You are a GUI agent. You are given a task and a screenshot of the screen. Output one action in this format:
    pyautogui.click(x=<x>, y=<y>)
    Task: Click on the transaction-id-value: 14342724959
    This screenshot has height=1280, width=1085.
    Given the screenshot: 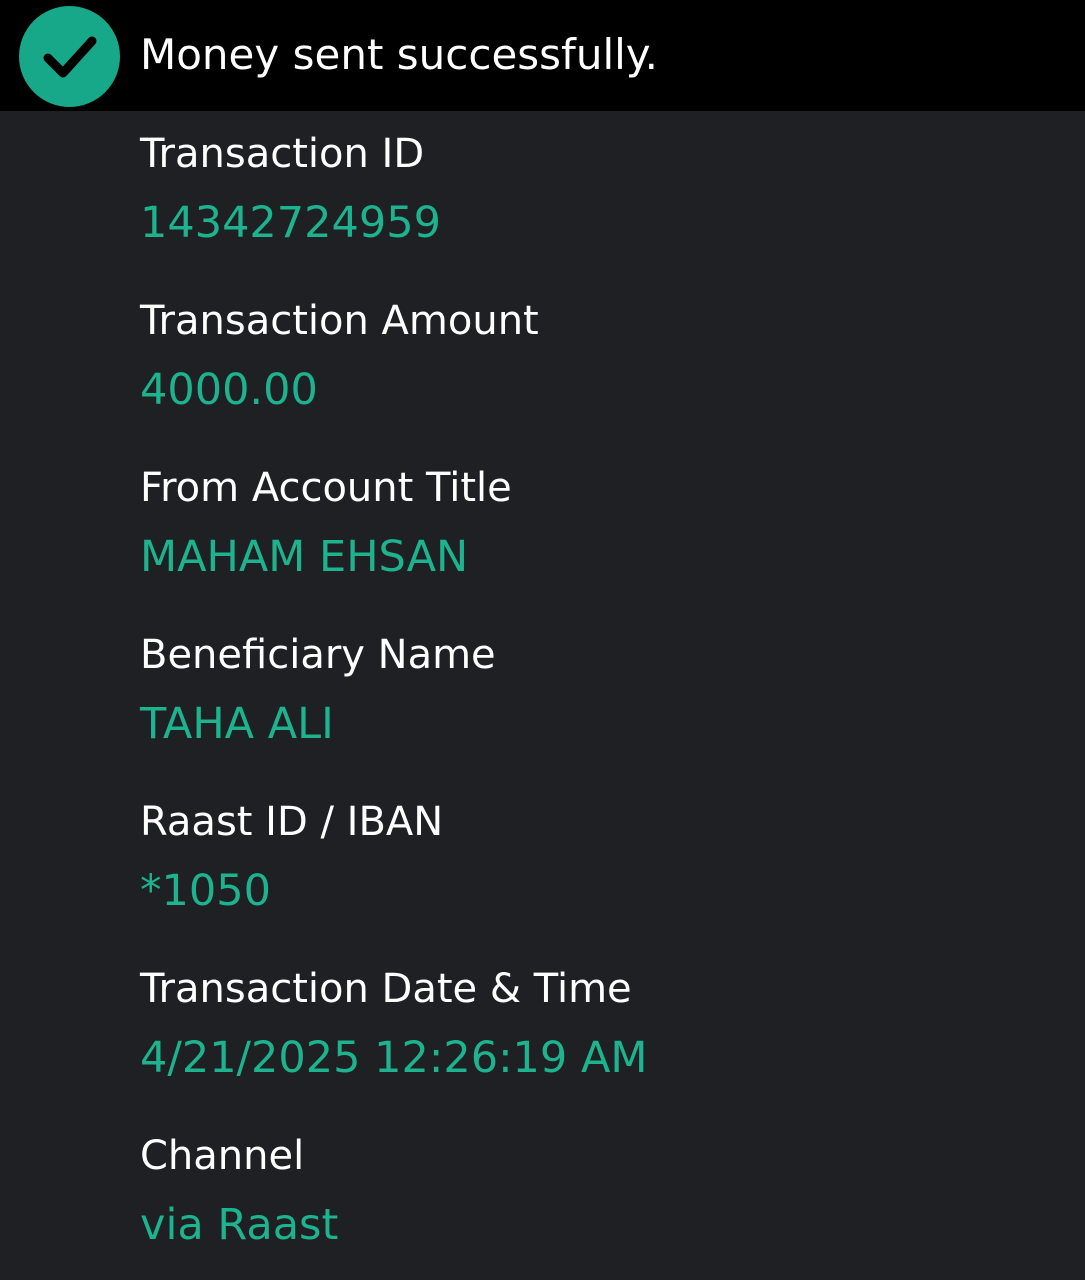 What is the action you would take?
    pyautogui.click(x=290, y=223)
    